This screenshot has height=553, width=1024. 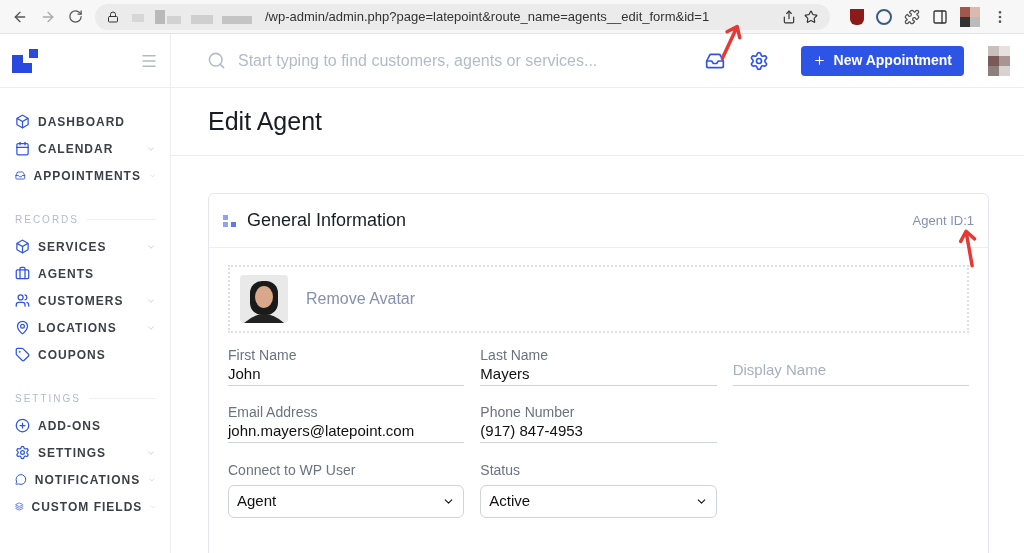 I want to click on search-icon, so click(x=216, y=60).